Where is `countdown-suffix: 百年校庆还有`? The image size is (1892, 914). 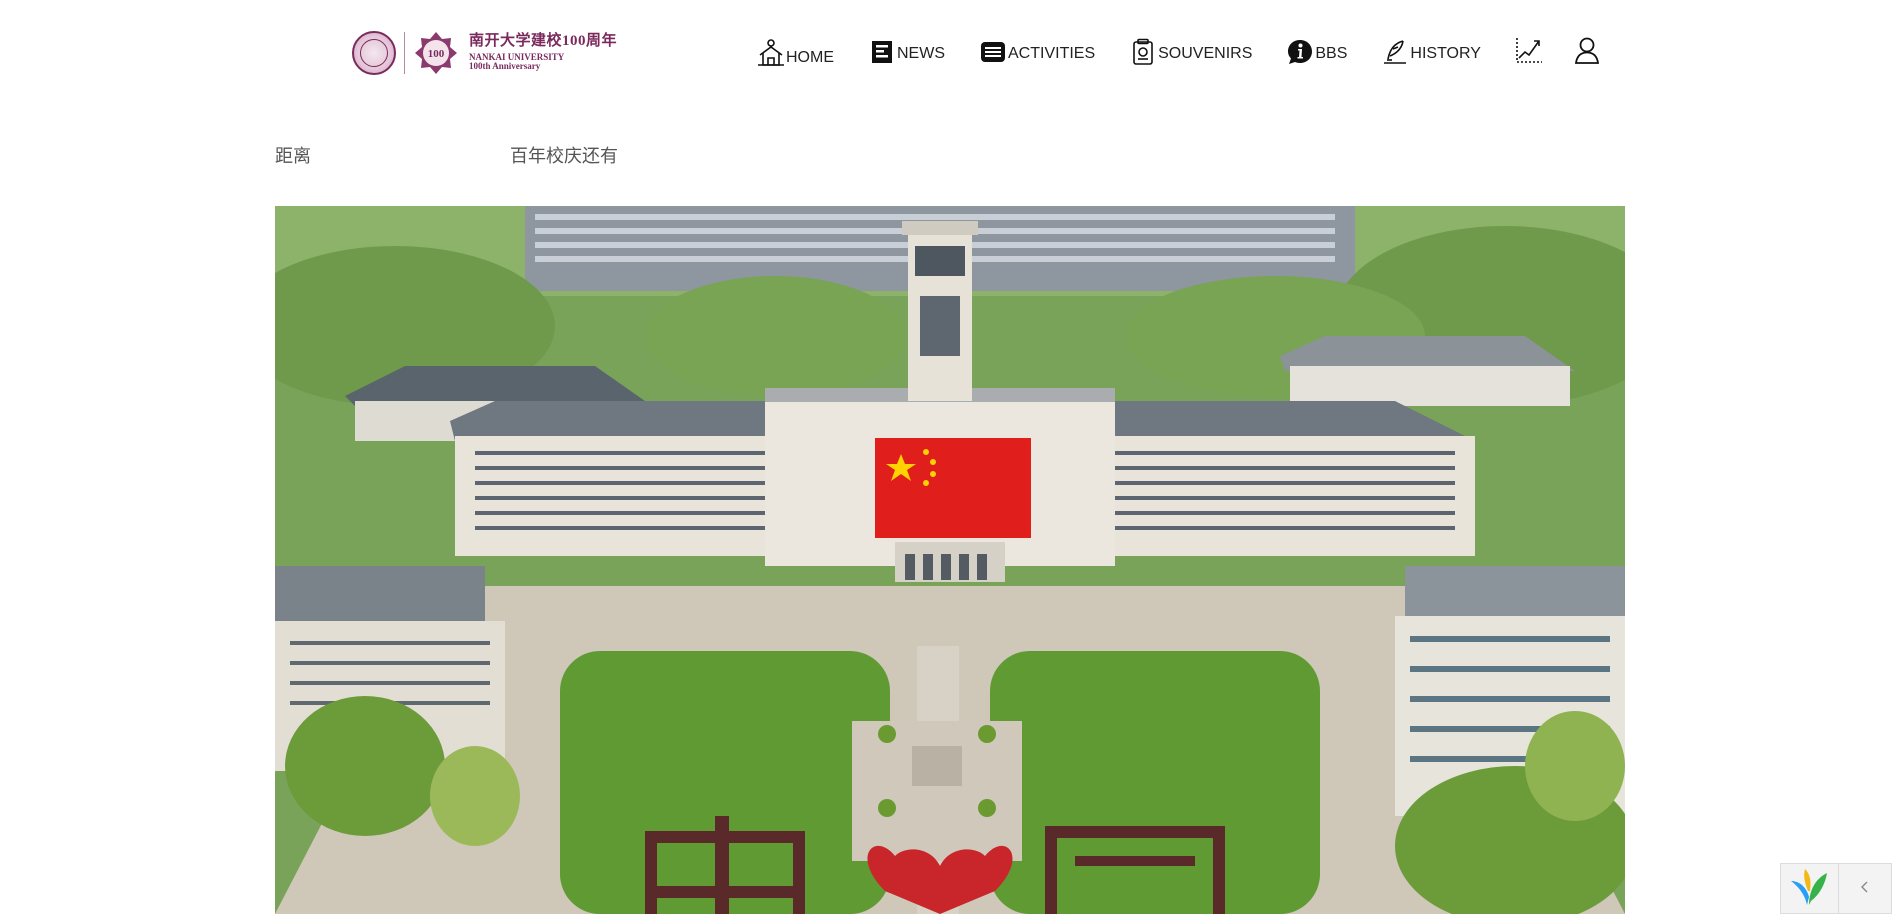
countdown-suffix: 百年校庆还有 is located at coordinates (564, 156).